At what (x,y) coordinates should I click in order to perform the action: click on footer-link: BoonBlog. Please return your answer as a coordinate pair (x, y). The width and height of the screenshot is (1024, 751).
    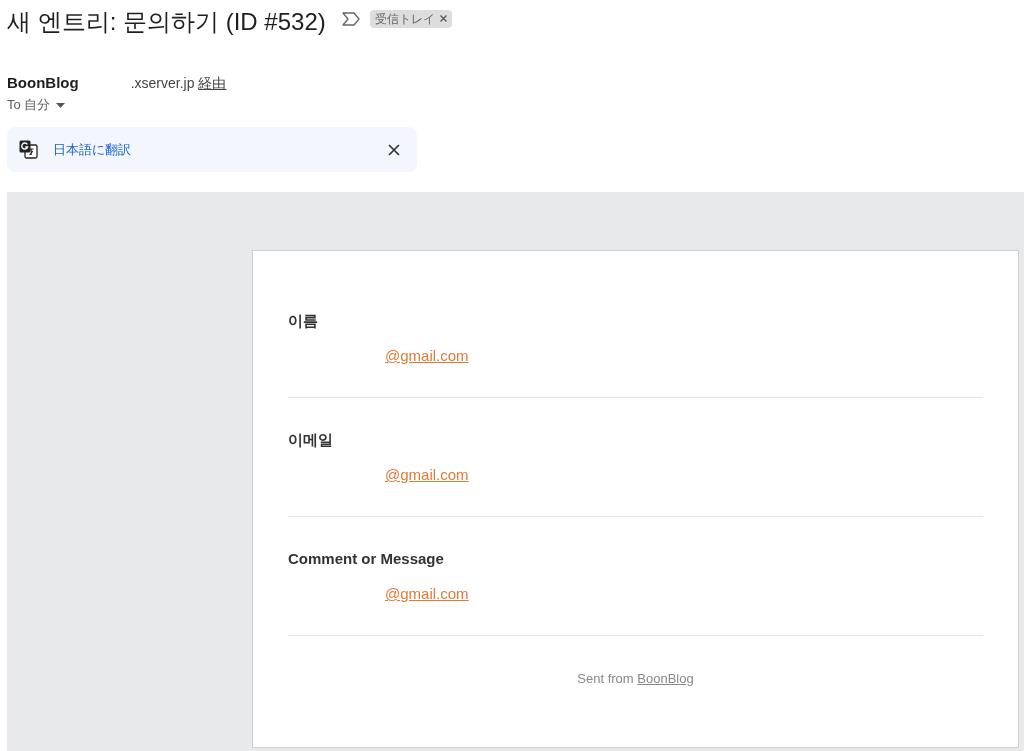
    Looking at the image, I should click on (665, 678).